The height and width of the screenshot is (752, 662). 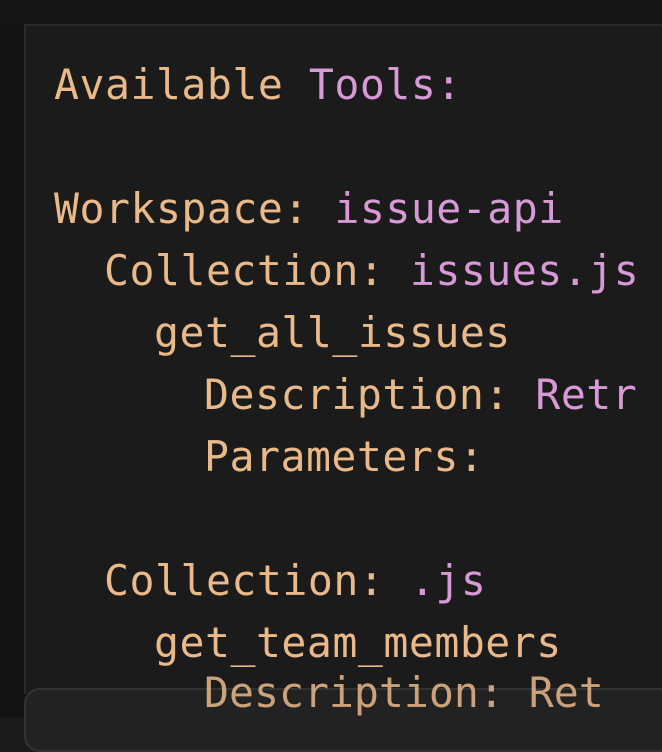 I want to click on overlay-card: Description: Ret, so click(x=343, y=710).